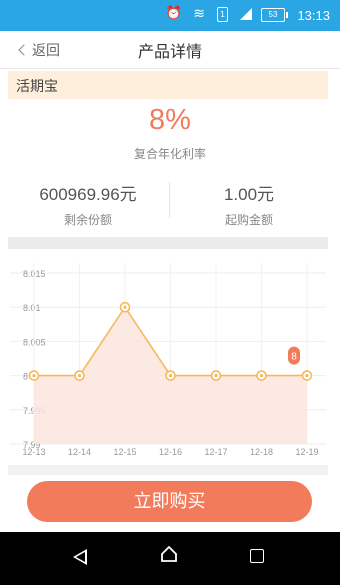 The image size is (340, 585). I want to click on rate-value: 8%, so click(170, 120).